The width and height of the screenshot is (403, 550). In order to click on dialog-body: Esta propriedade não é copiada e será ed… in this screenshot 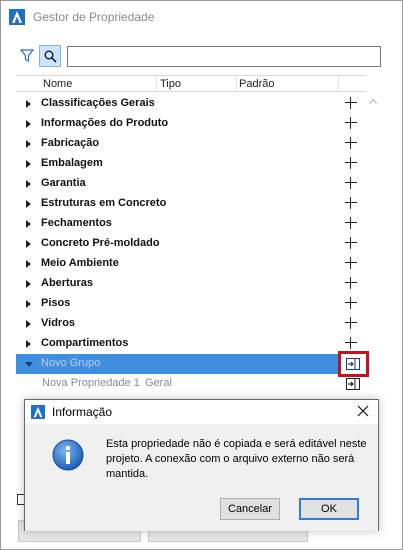, I will do `click(201, 461)`.